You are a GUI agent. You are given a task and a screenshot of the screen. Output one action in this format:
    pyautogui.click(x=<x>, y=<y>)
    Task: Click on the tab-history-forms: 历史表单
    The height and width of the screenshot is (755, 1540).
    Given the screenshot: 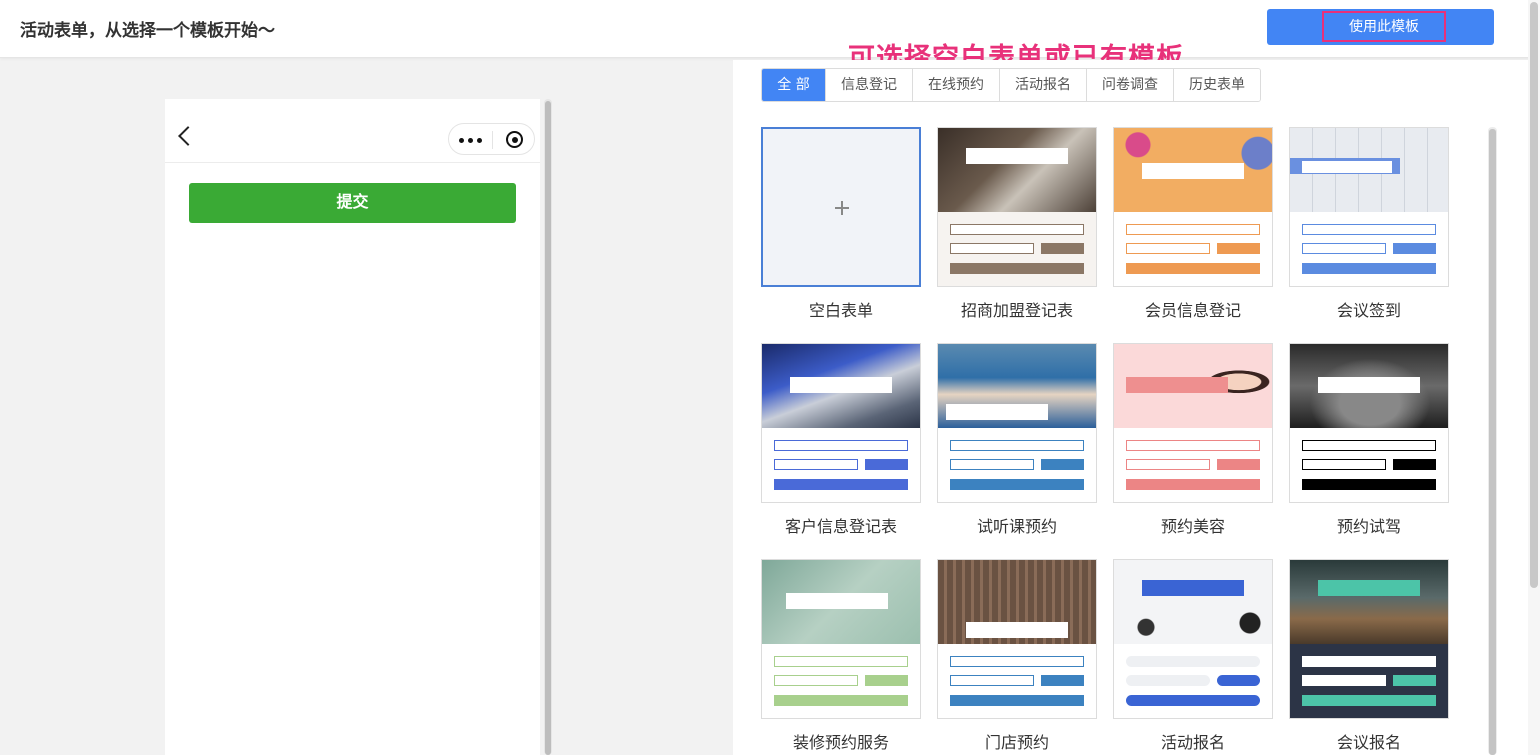 What is the action you would take?
    pyautogui.click(x=1217, y=85)
    